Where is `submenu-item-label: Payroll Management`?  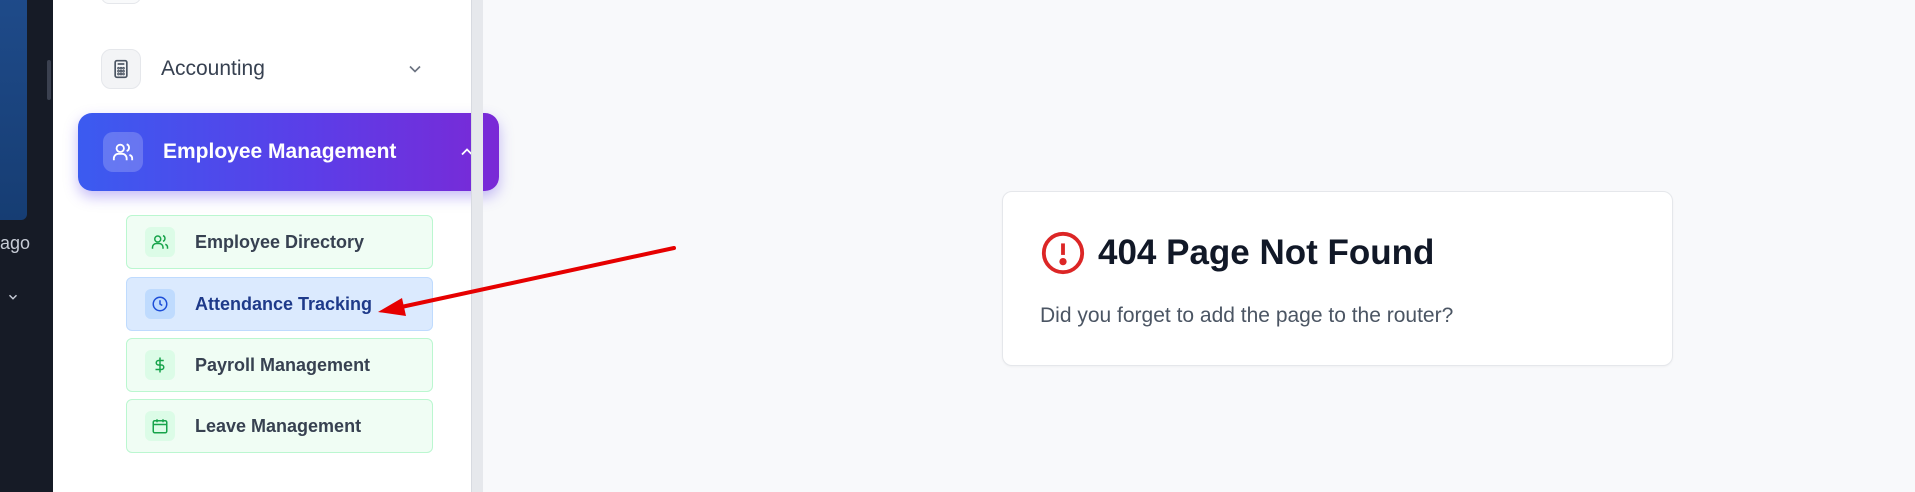 submenu-item-label: Payroll Management is located at coordinates (283, 364).